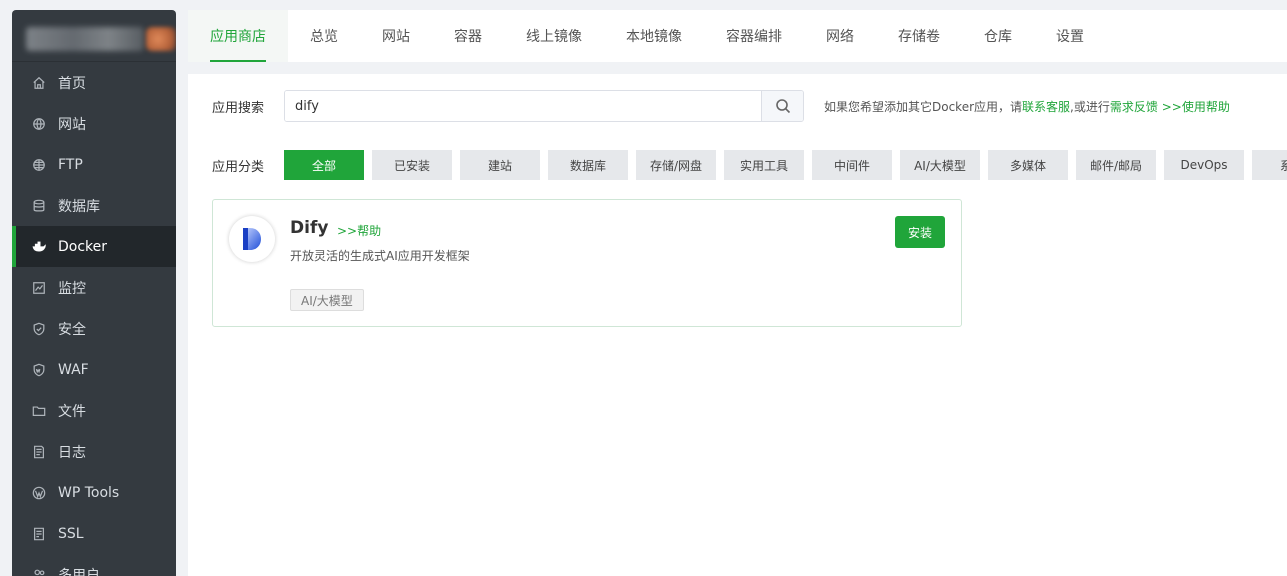 The width and height of the screenshot is (1287, 576). Describe the element at coordinates (83, 246) in the screenshot. I see `sidebar-item-label: Docker` at that location.